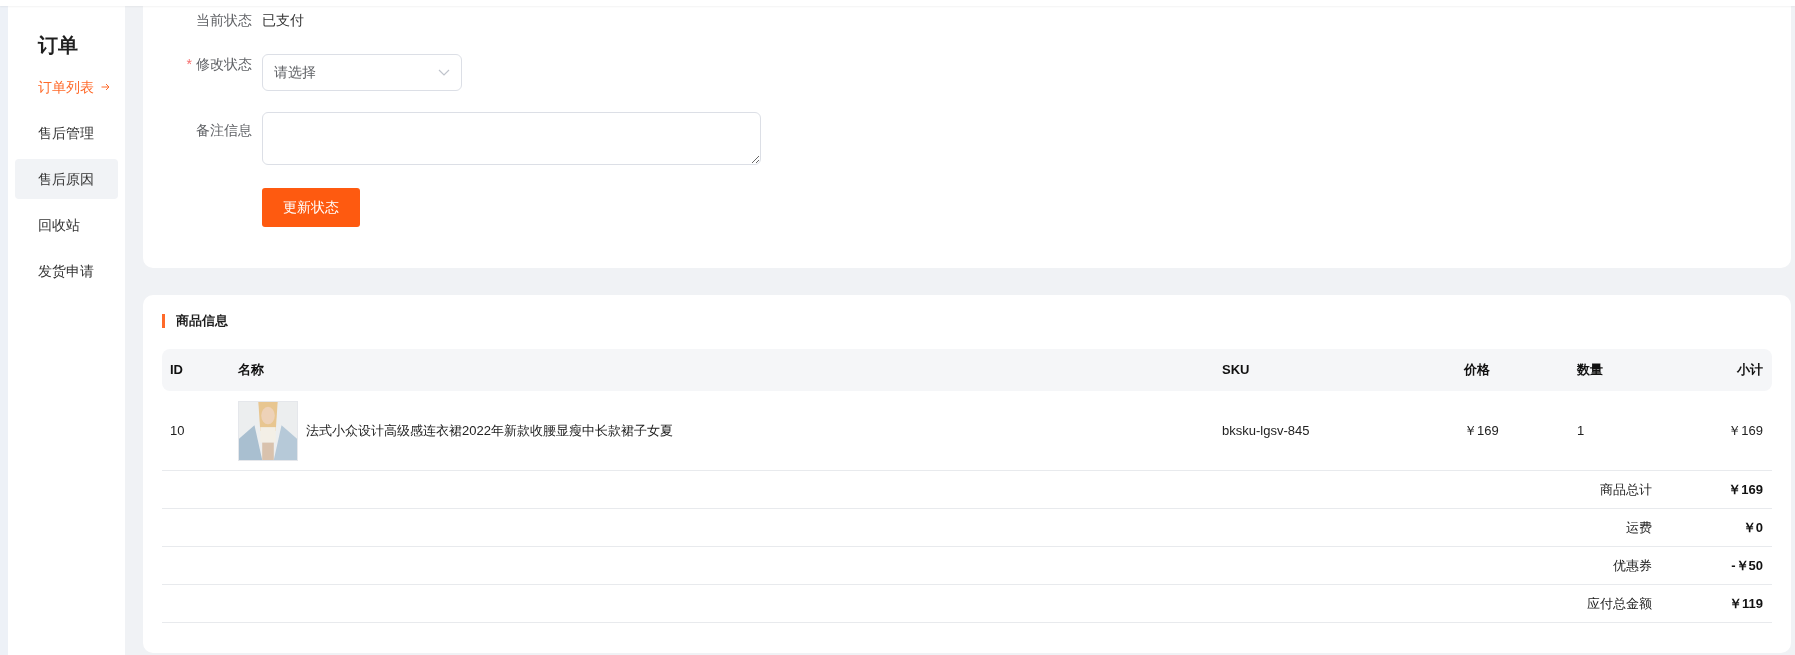  Describe the element at coordinates (1619, 603) in the screenshot. I see `summary-label: 应付总金额` at that location.